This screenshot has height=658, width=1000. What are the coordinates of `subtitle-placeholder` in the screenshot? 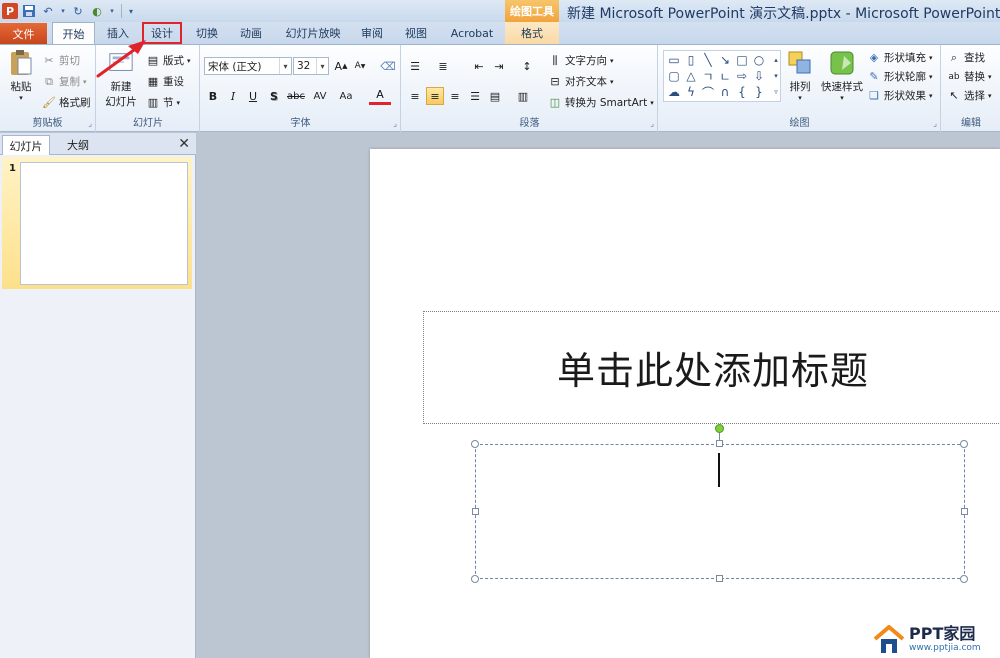 It's located at (720, 511).